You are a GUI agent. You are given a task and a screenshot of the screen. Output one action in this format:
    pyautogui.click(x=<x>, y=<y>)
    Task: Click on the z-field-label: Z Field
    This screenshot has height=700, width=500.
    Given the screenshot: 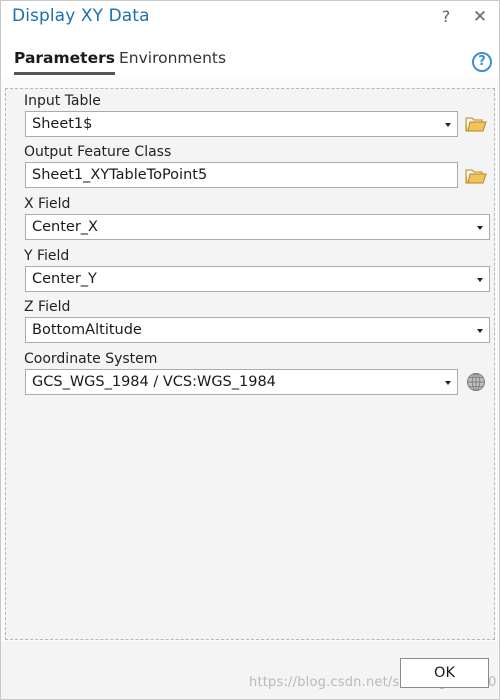 What is the action you would take?
    pyautogui.click(x=47, y=307)
    